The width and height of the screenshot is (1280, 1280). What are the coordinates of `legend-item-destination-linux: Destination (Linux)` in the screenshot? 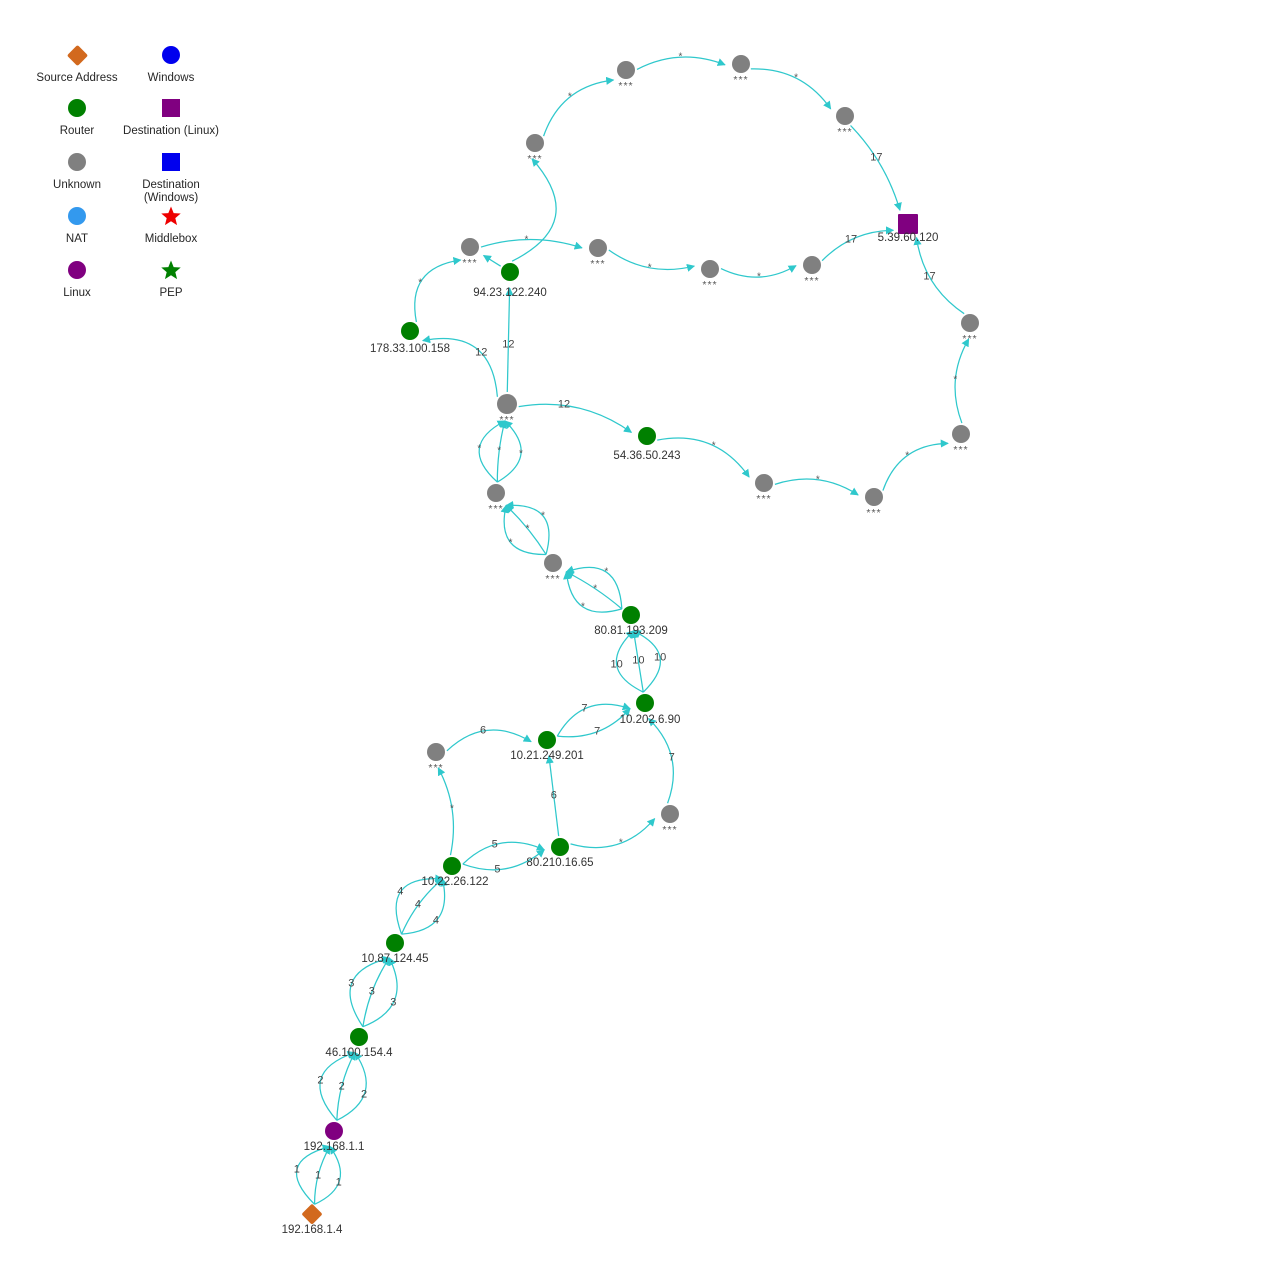 It's located at (171, 114).